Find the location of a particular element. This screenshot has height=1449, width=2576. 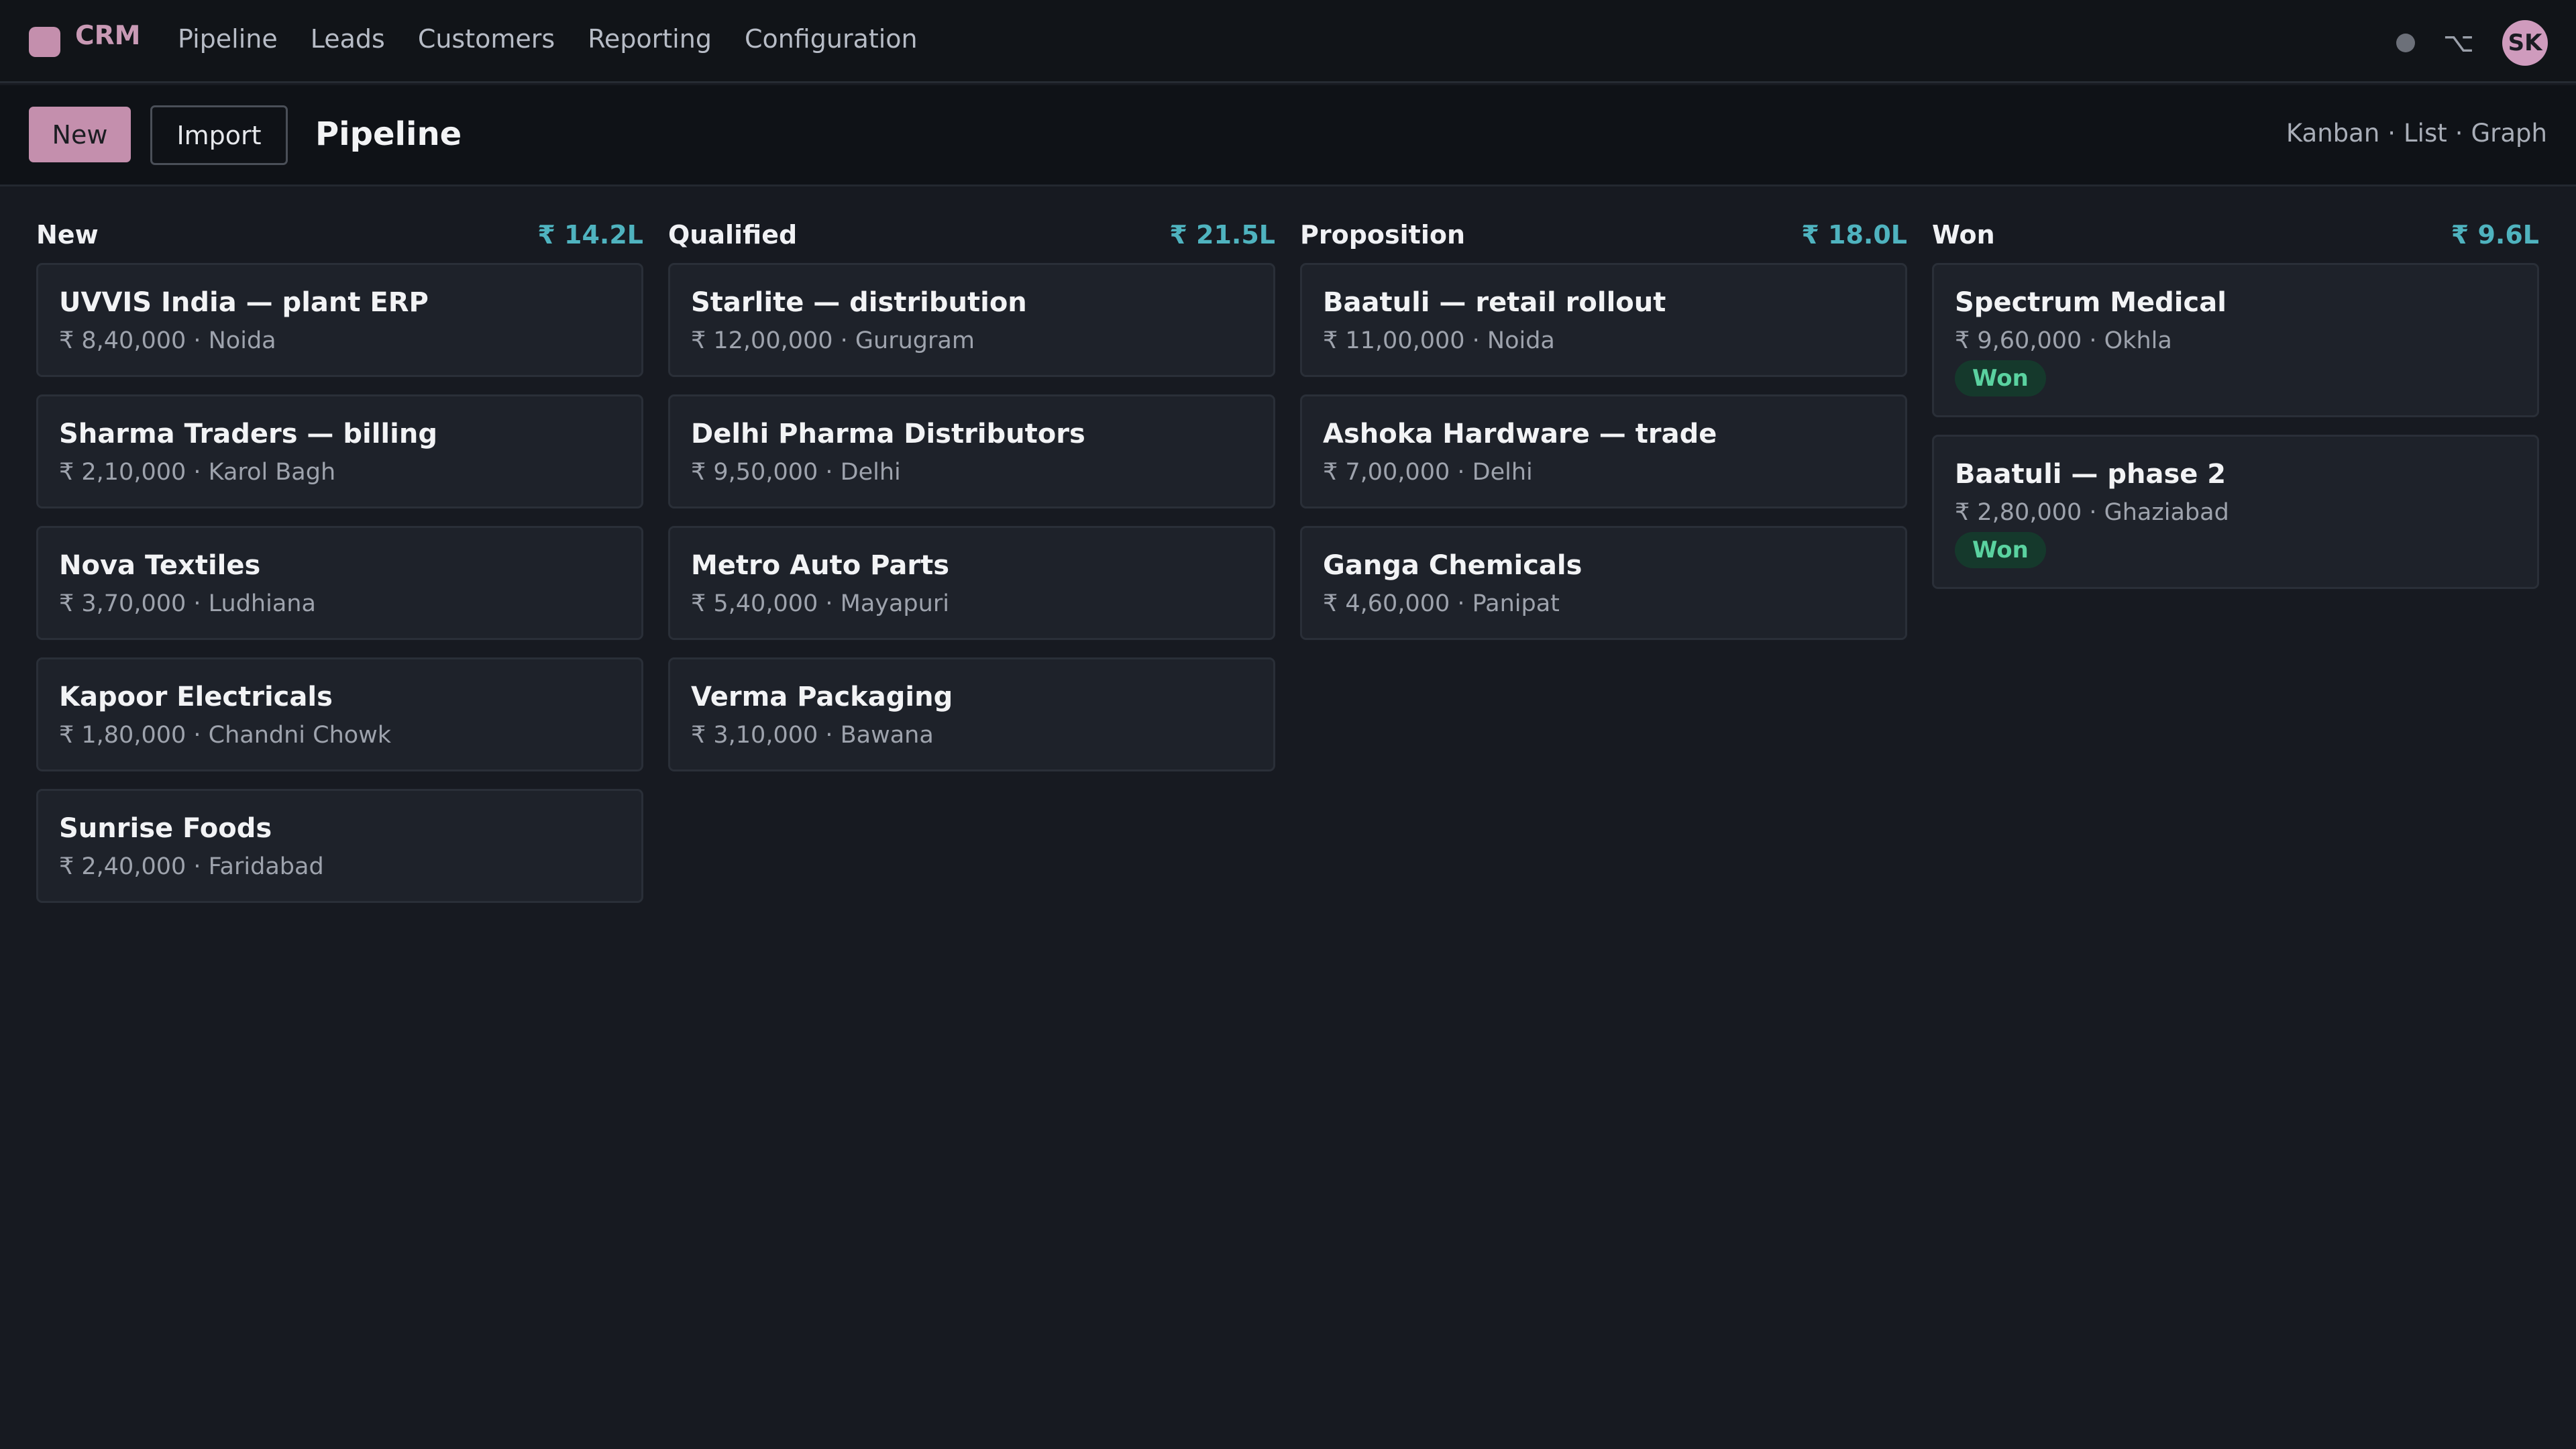

card-meta: ₹ 11,00,000 · Noida is located at coordinates (1439, 340).